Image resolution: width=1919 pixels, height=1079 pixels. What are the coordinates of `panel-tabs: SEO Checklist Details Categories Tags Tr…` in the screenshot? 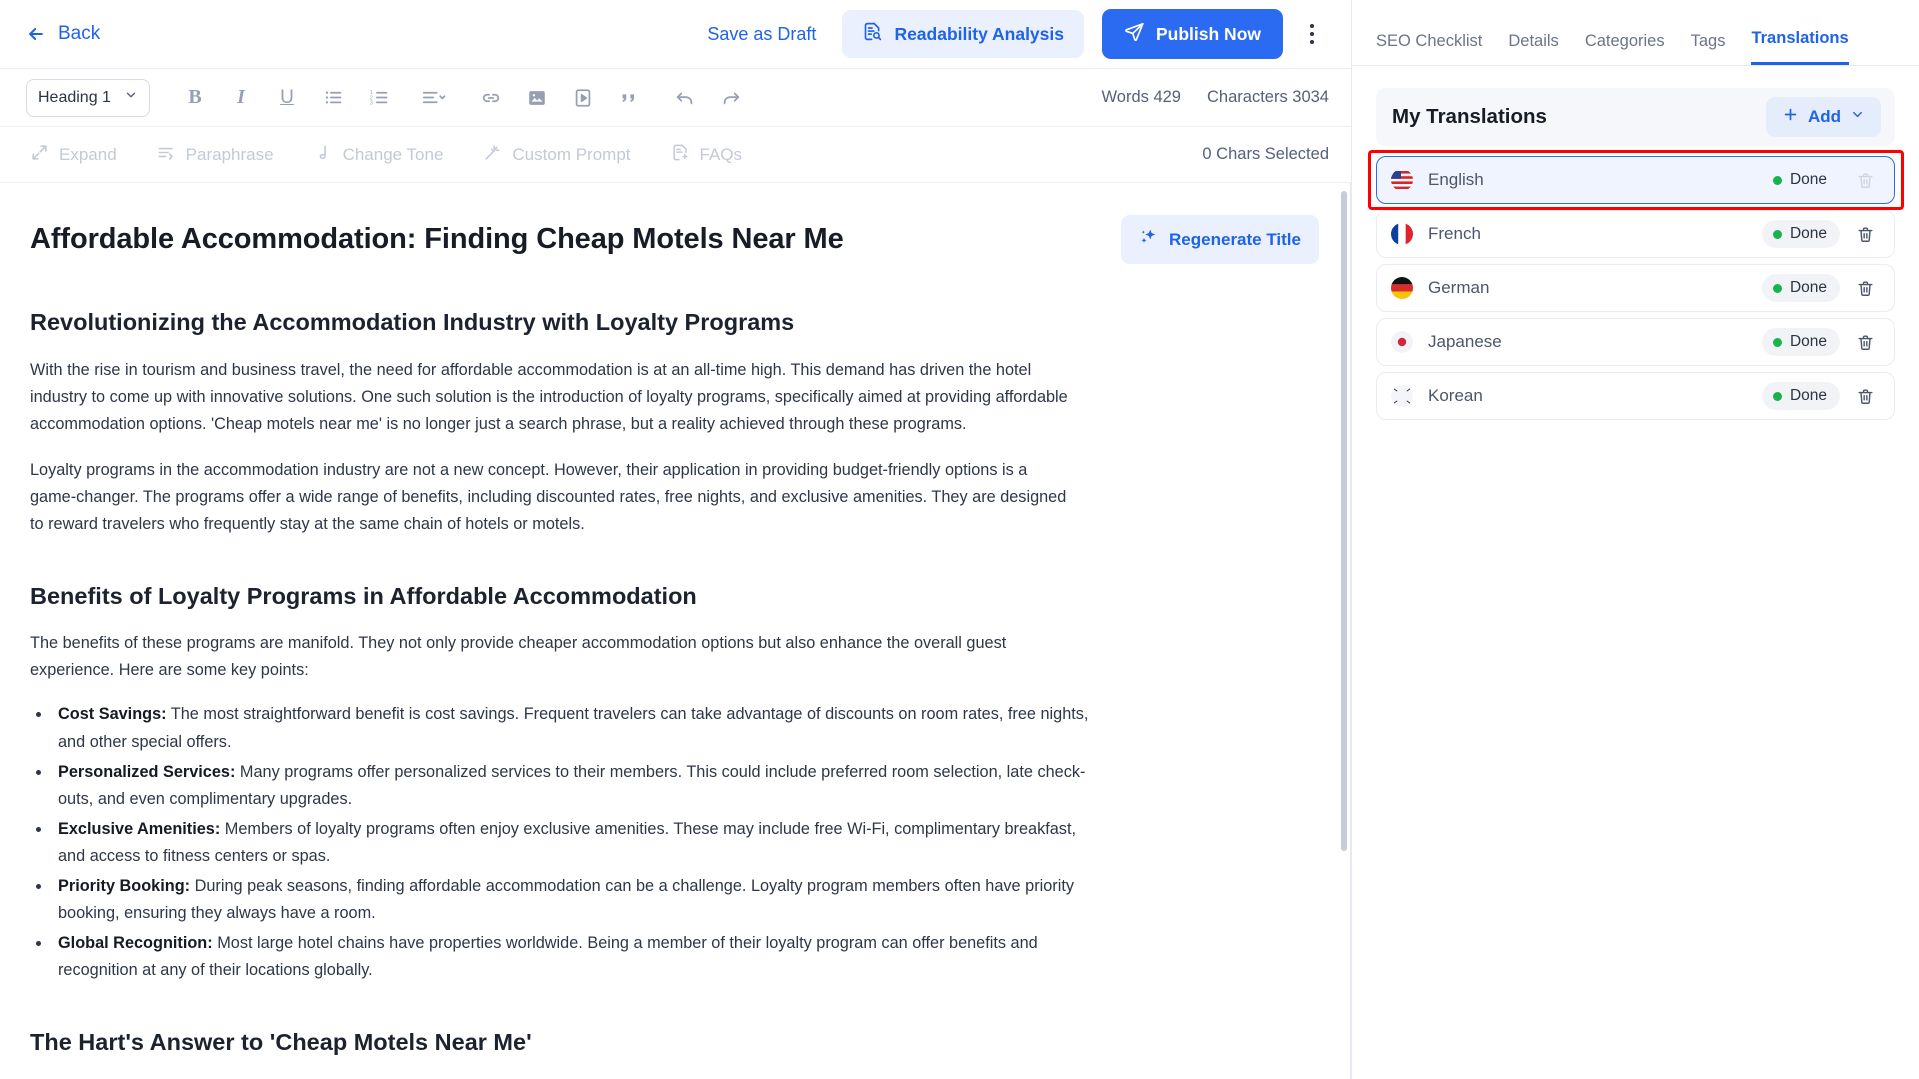 It's located at (1635, 33).